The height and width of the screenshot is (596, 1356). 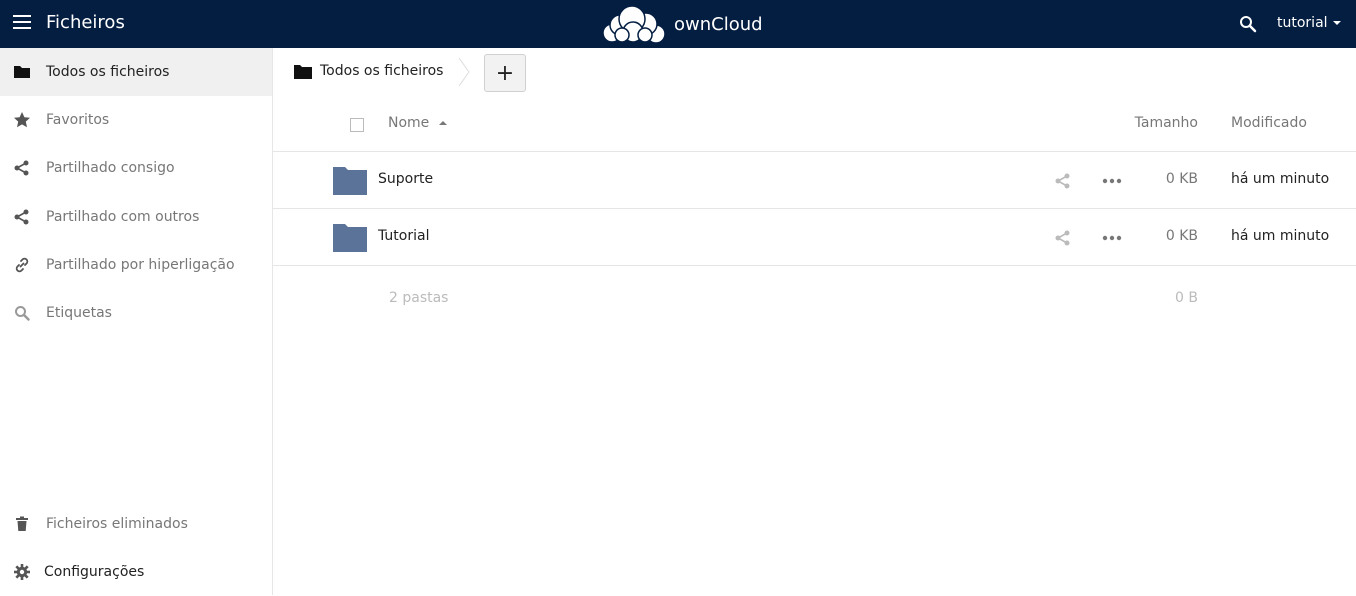 I want to click on column-header-name: Nome, so click(x=418, y=123).